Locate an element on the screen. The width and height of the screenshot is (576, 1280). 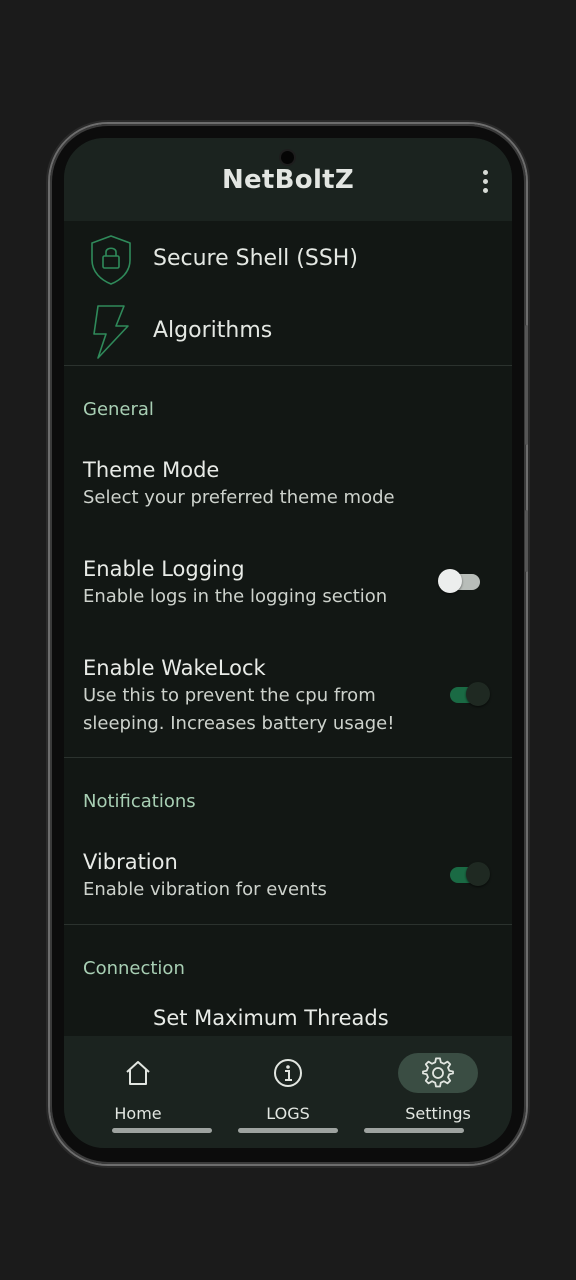
setting-description: Enable vibration for events is located at coordinates (205, 889).